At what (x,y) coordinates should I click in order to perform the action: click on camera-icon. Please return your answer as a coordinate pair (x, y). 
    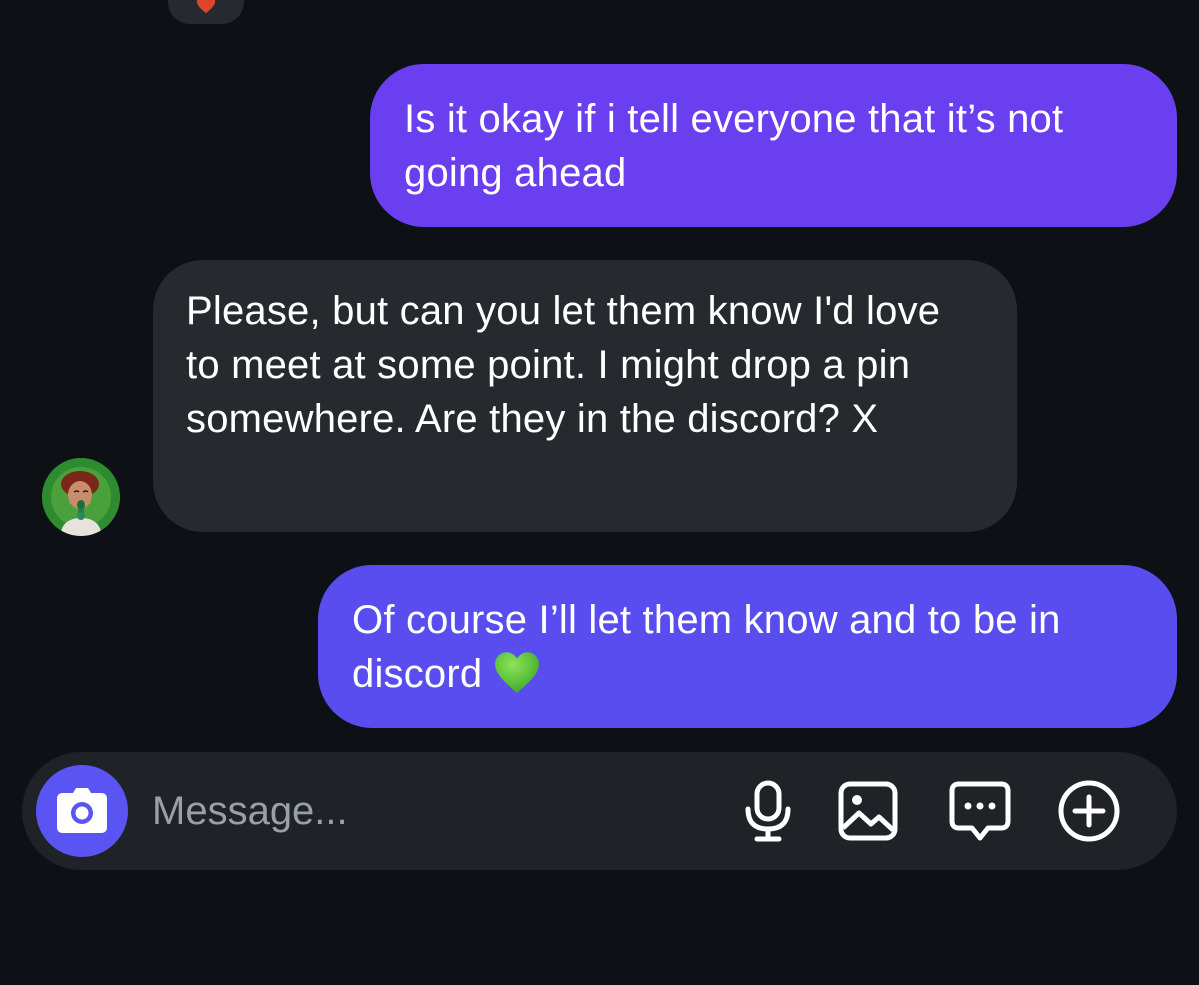
    Looking at the image, I should click on (82, 810).